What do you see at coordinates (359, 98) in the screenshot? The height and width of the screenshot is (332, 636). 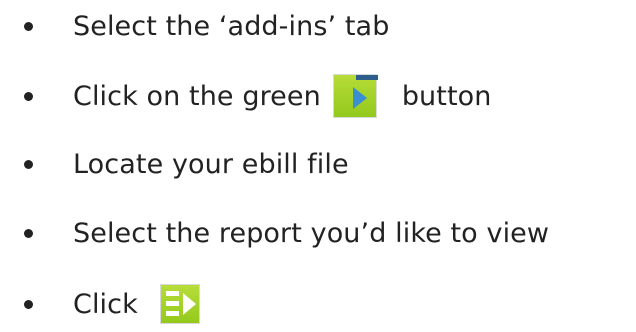 I see `play-triangle` at bounding box center [359, 98].